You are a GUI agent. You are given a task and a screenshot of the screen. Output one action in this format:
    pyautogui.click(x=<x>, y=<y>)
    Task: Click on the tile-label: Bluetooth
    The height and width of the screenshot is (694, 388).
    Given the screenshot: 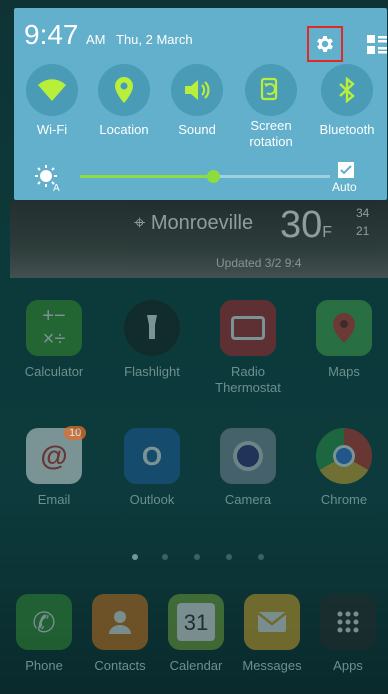 What is the action you would take?
    pyautogui.click(x=347, y=129)
    